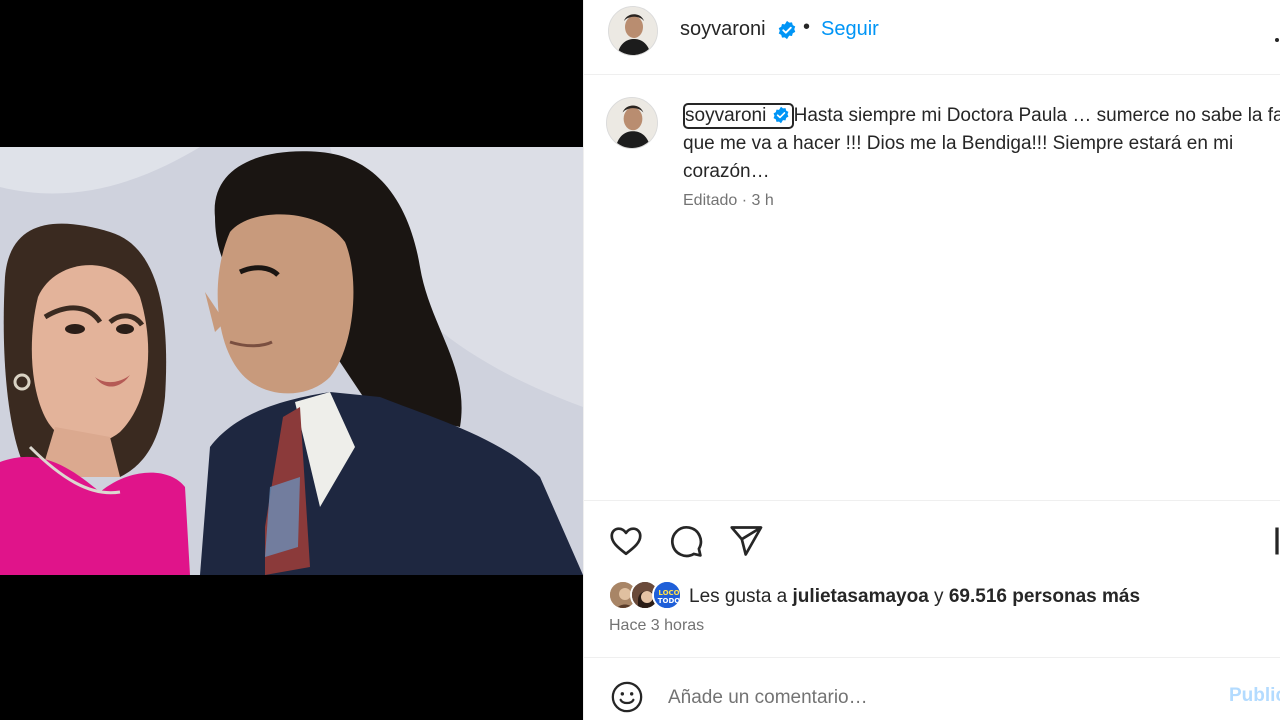  I want to click on liker-avatar: LOCO TODO, so click(667, 595).